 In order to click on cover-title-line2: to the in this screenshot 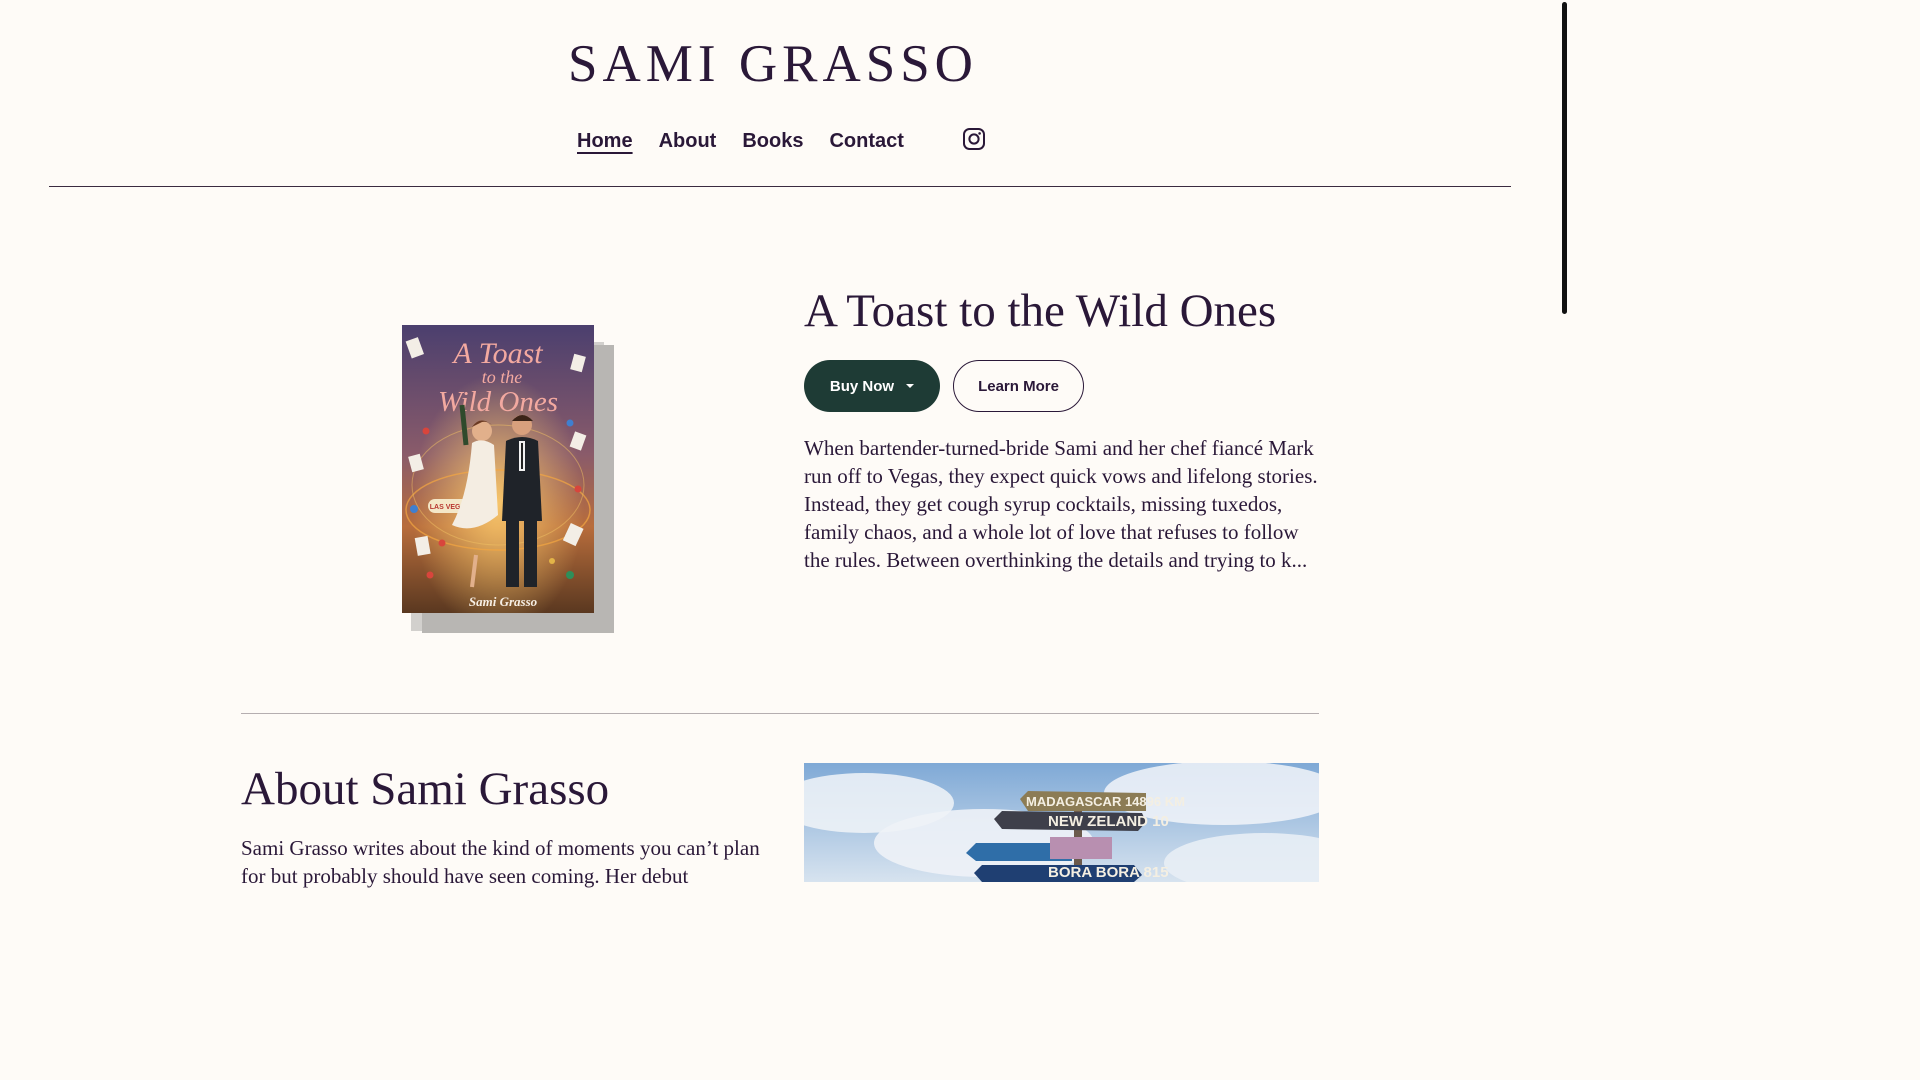, I will do `click(502, 377)`.